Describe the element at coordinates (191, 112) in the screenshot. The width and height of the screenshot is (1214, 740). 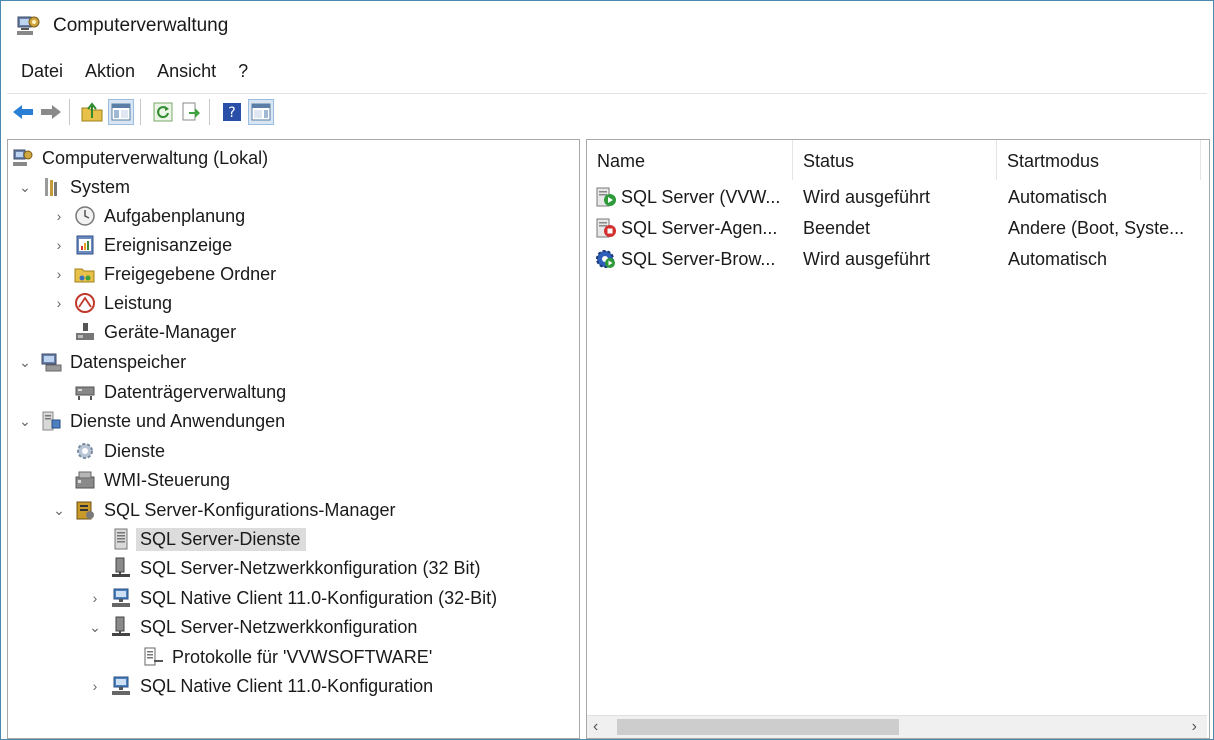
I see `export-icon` at that location.